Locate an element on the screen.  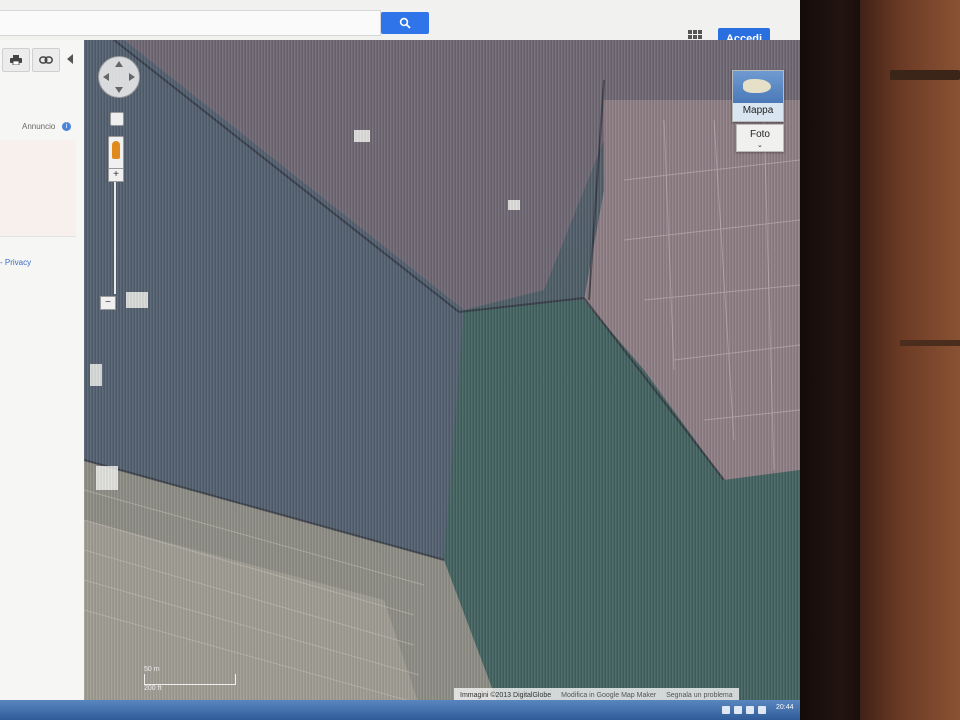
map-type-foto-button: Foto ⌄ is located at coordinates (760, 138).